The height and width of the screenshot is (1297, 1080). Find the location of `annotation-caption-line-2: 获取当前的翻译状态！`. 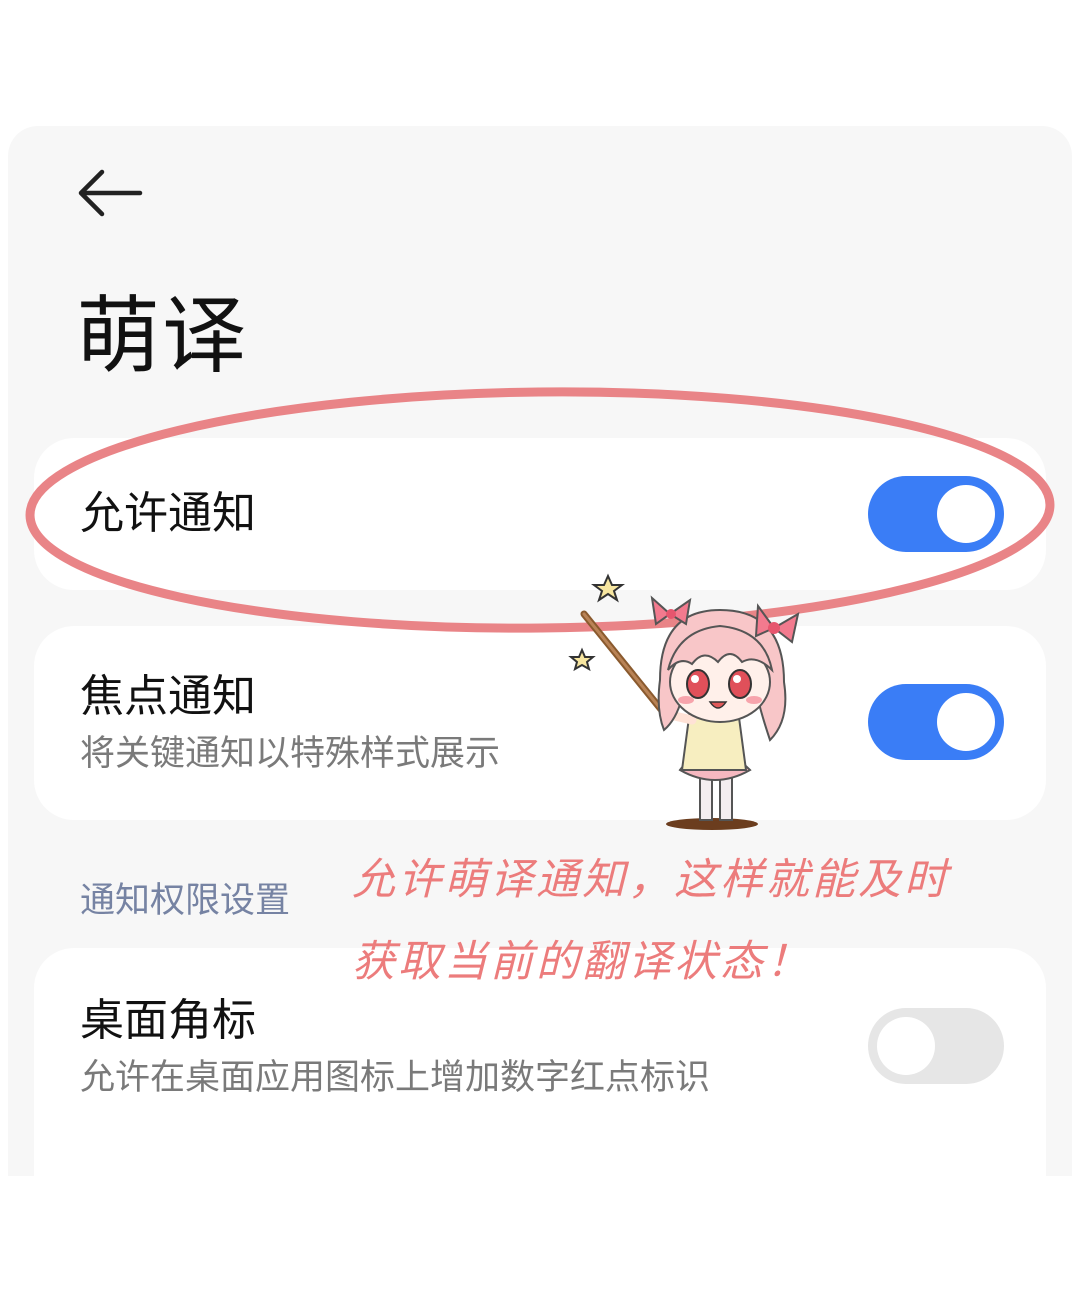

annotation-caption-line-2: 获取当前的翻译状态！ is located at coordinates (582, 962).